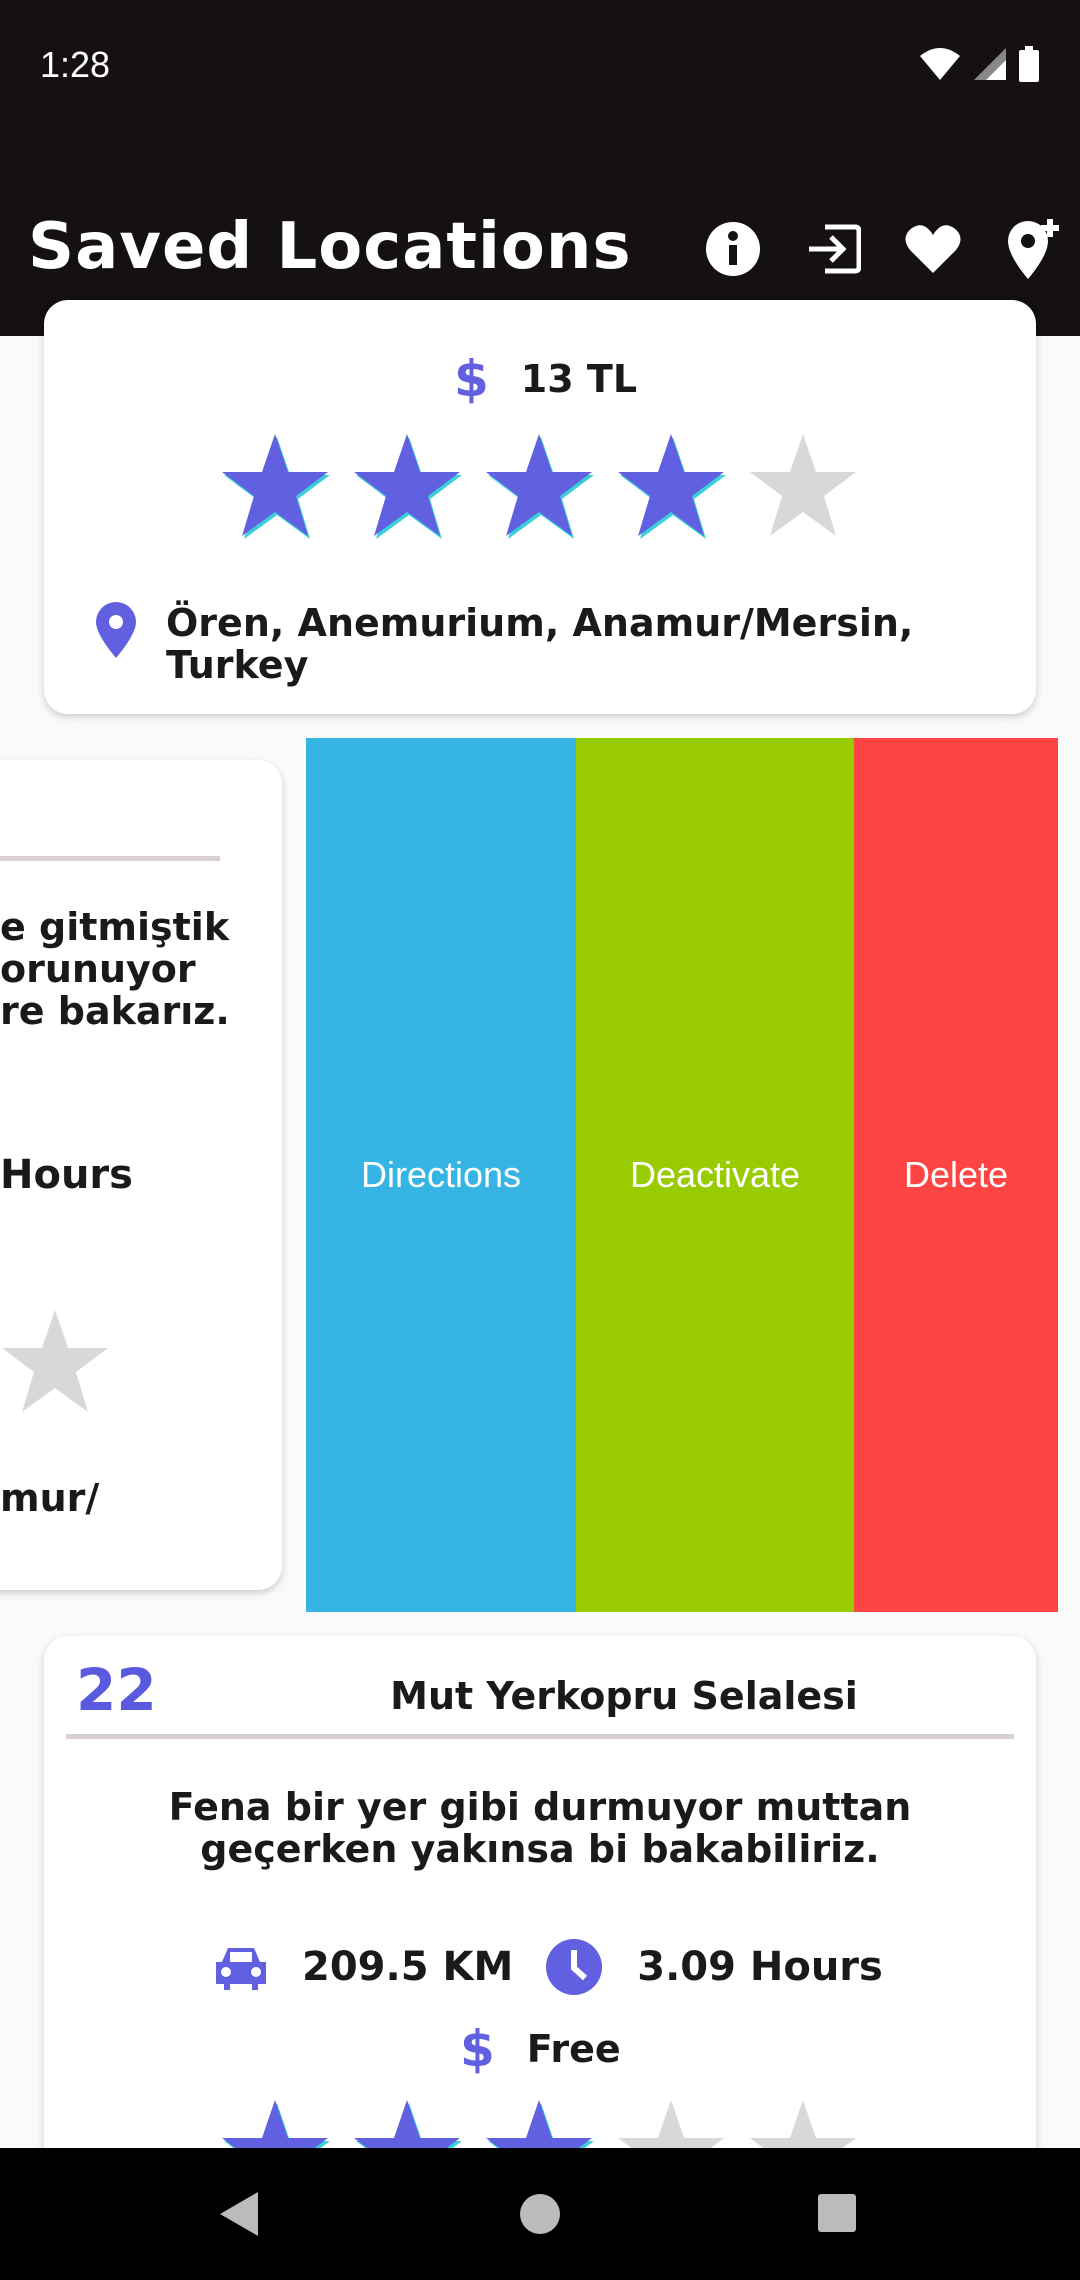 The height and width of the screenshot is (2280, 1080). Describe the element at coordinates (573, 2049) in the screenshot. I see `price-value: Free` at that location.